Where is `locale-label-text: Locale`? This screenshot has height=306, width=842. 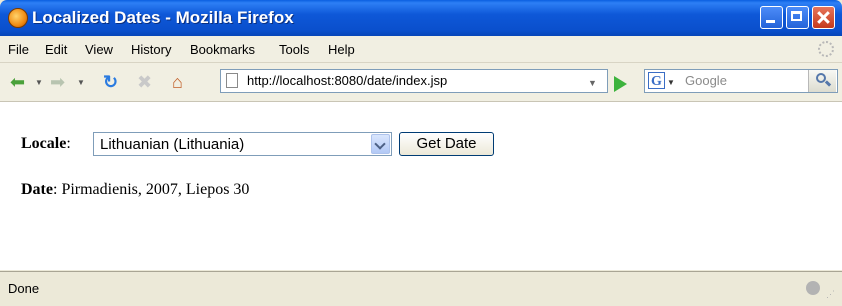
locale-label-text: Locale is located at coordinates (44, 143).